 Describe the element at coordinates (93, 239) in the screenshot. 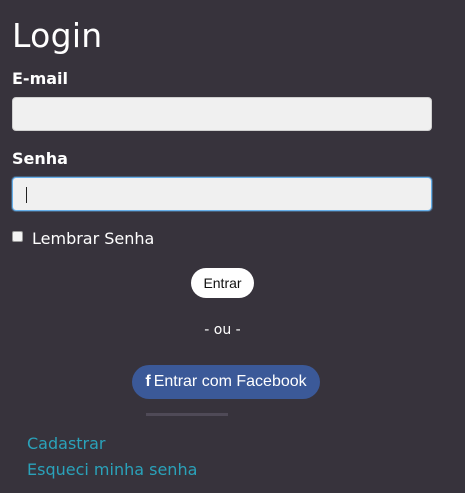

I see `remember-label: Lembrar Senha` at that location.